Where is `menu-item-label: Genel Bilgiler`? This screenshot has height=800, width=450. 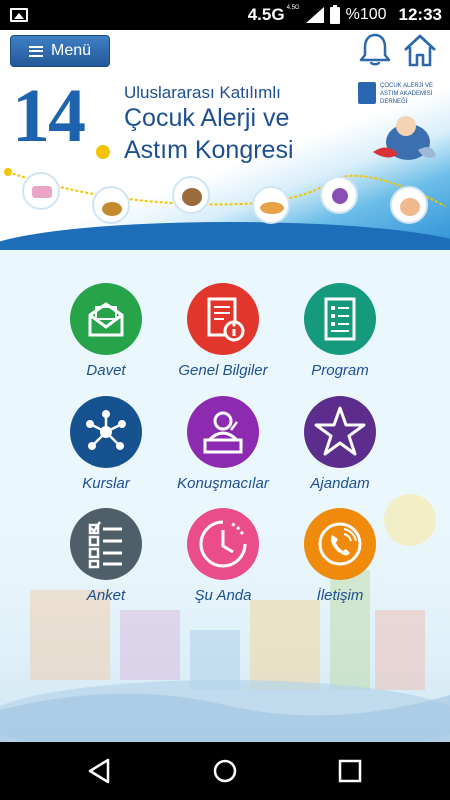 menu-item-label: Genel Bilgiler is located at coordinates (223, 370).